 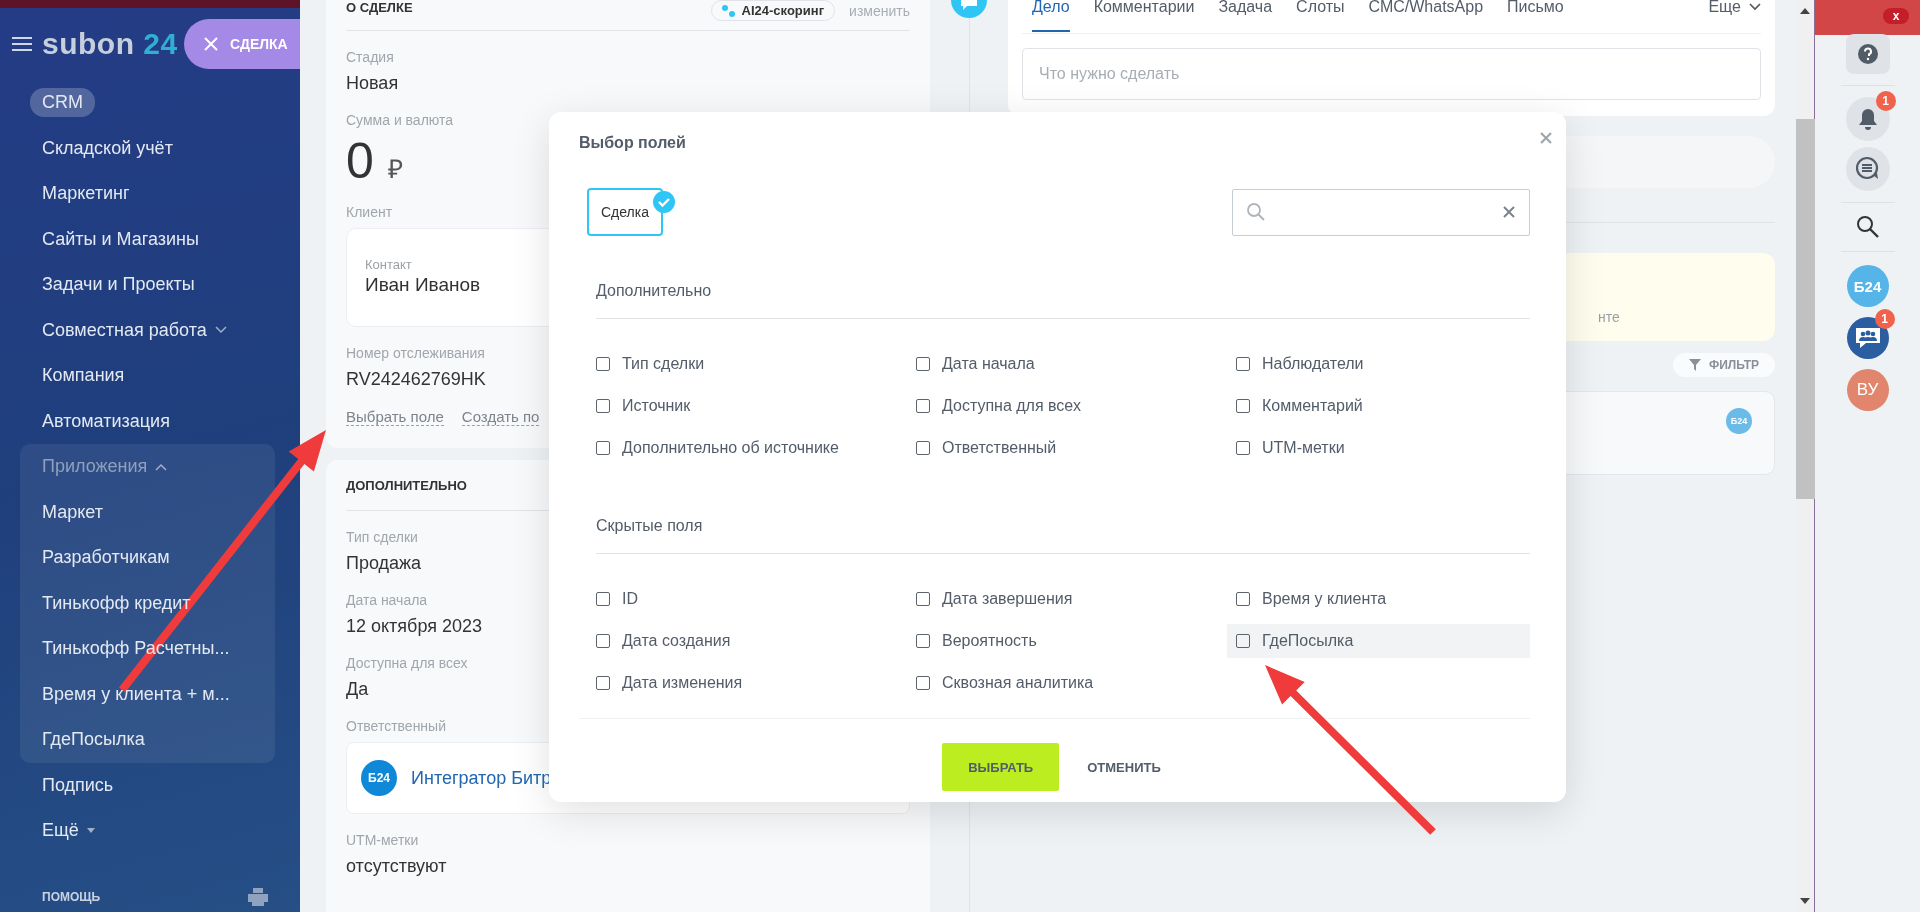 I want to click on menu-item: CRM, so click(x=62, y=103).